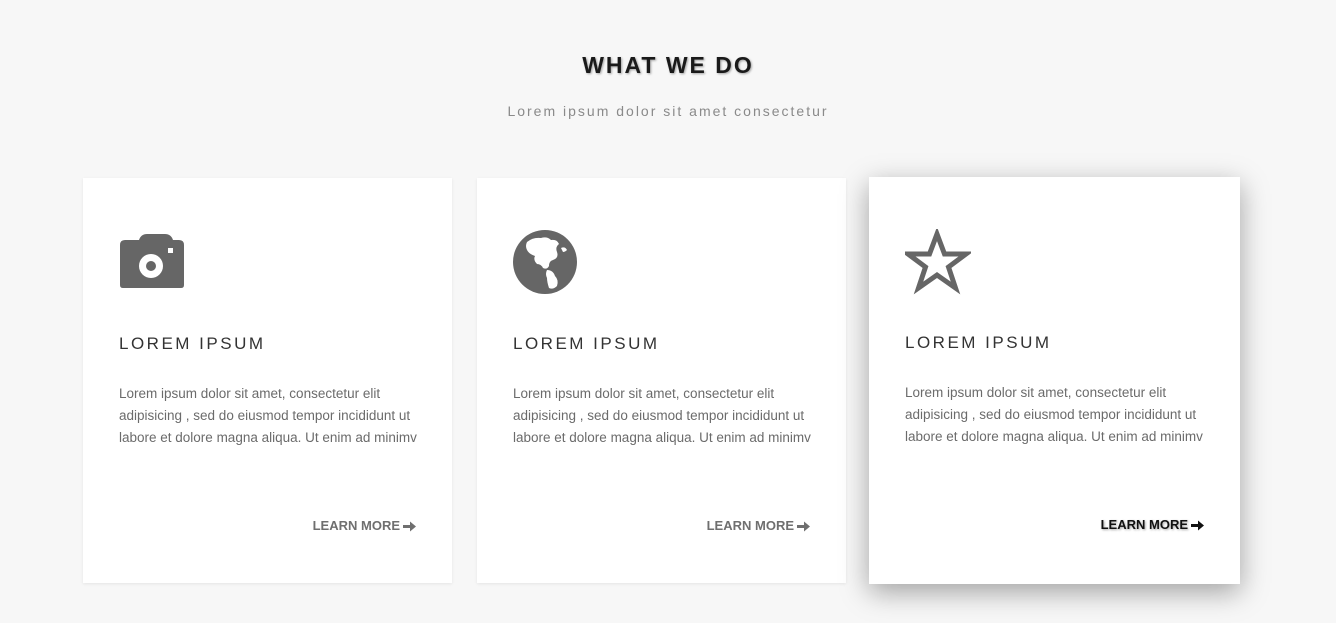 This screenshot has height=623, width=1336. What do you see at coordinates (668, 65) in the screenshot?
I see `section-title: WHAT WE DO` at bounding box center [668, 65].